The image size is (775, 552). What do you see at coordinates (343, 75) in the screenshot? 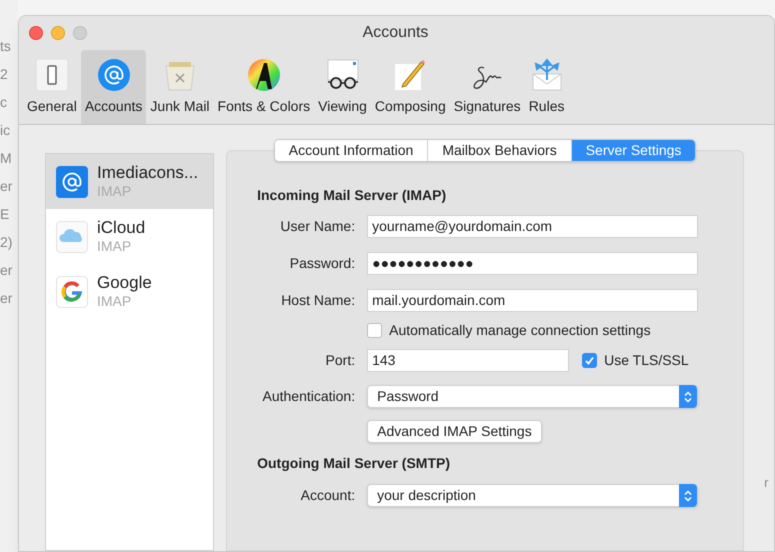
I see `glasses-icon` at bounding box center [343, 75].